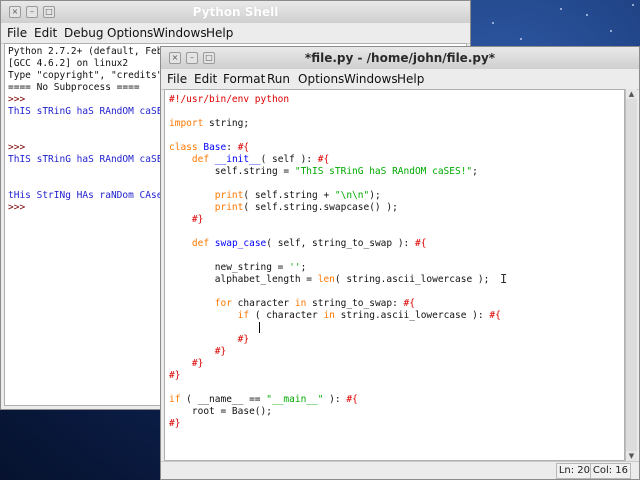  I want to click on scroll-up-icon: ▲, so click(631, 94).